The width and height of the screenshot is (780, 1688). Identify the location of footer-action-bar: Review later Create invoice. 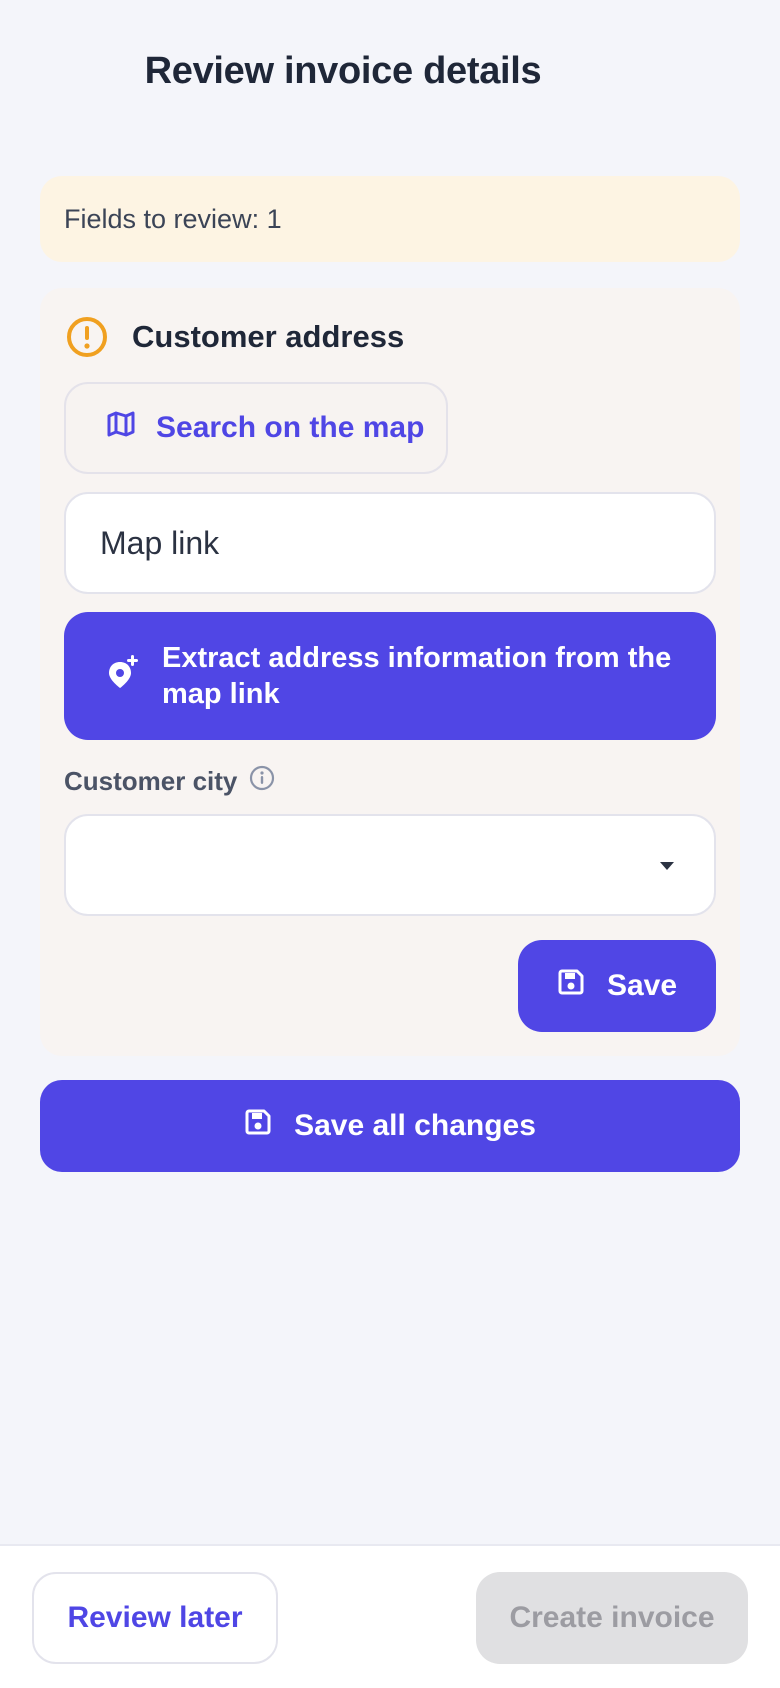
(390, 1616).